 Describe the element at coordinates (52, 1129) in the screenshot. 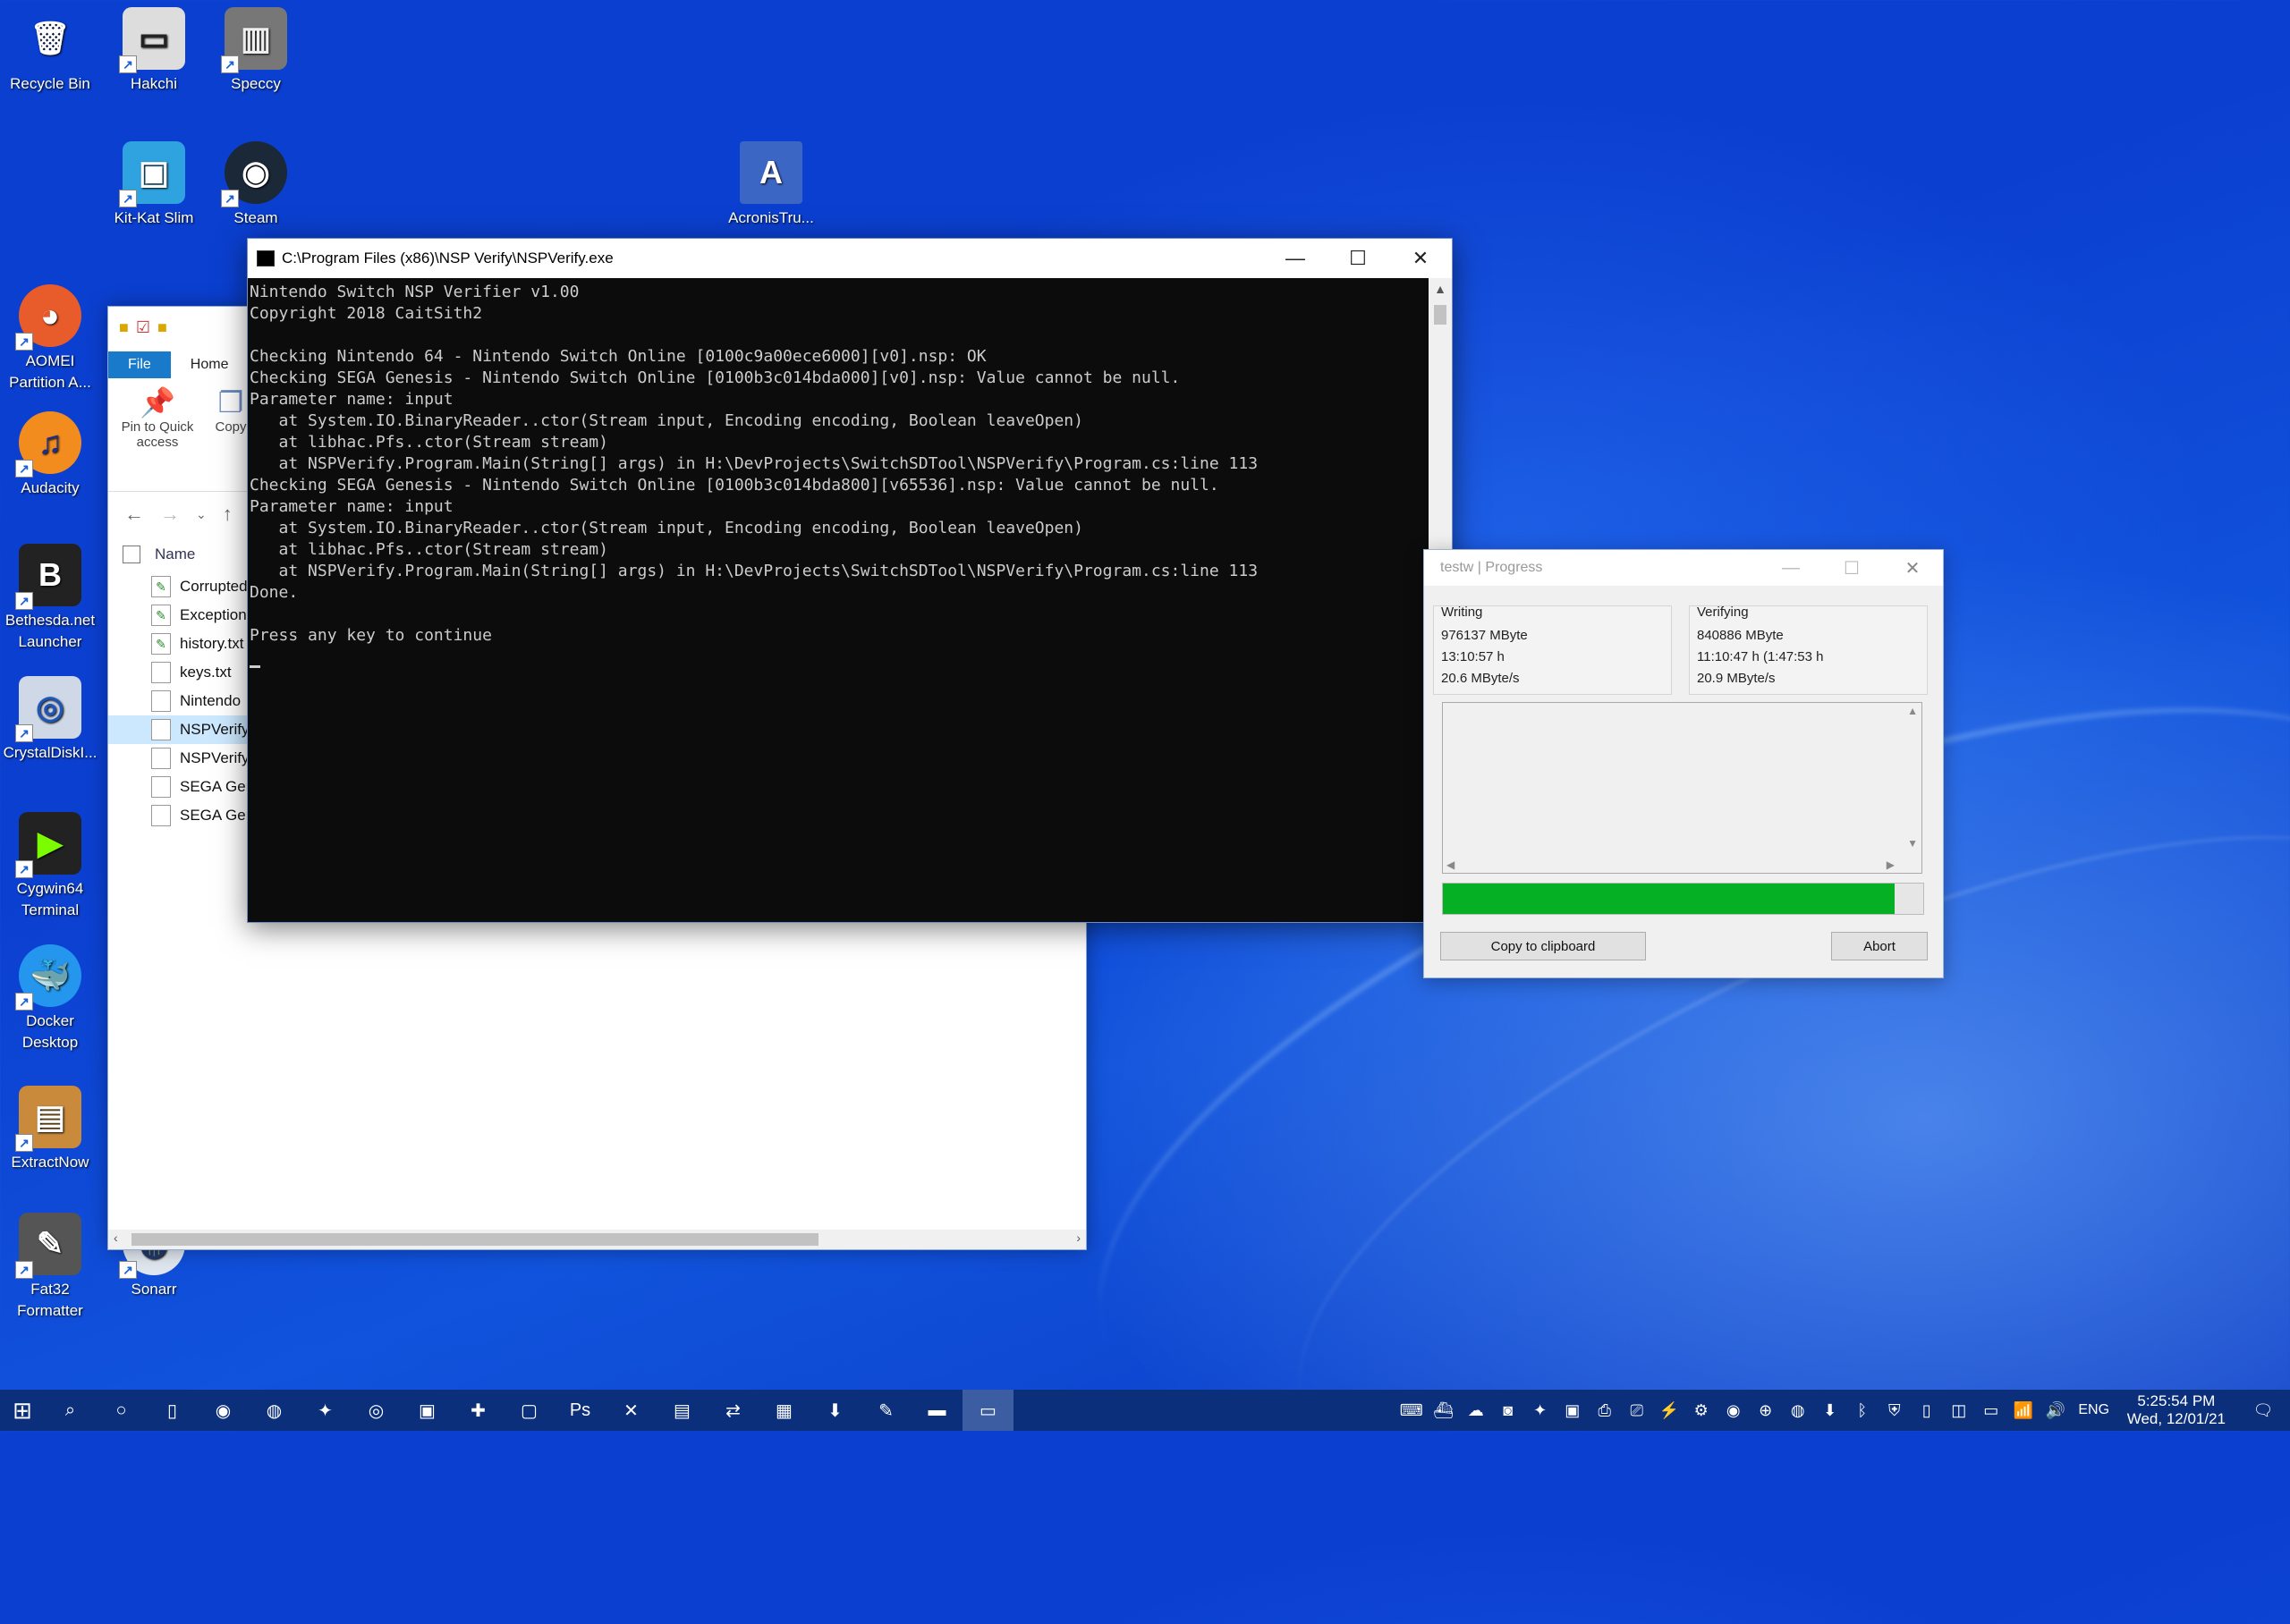

I see `desktop-icon-extractnow: ▤ ↗ ExtractNow` at that location.